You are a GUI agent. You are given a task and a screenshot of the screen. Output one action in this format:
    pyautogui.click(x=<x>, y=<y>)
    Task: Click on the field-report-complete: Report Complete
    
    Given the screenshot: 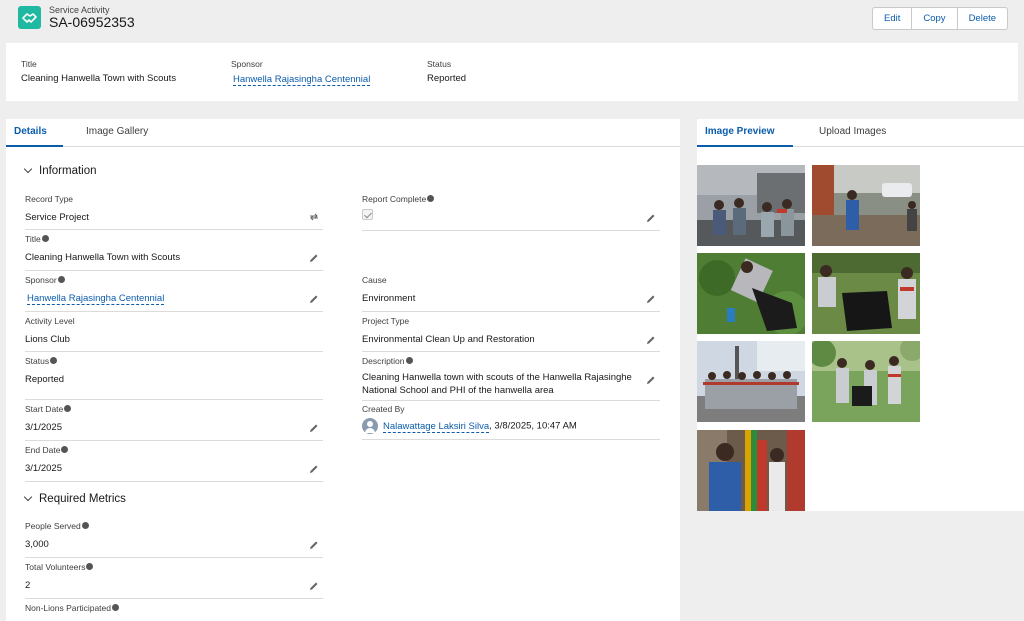 What is the action you would take?
    pyautogui.click(x=511, y=212)
    